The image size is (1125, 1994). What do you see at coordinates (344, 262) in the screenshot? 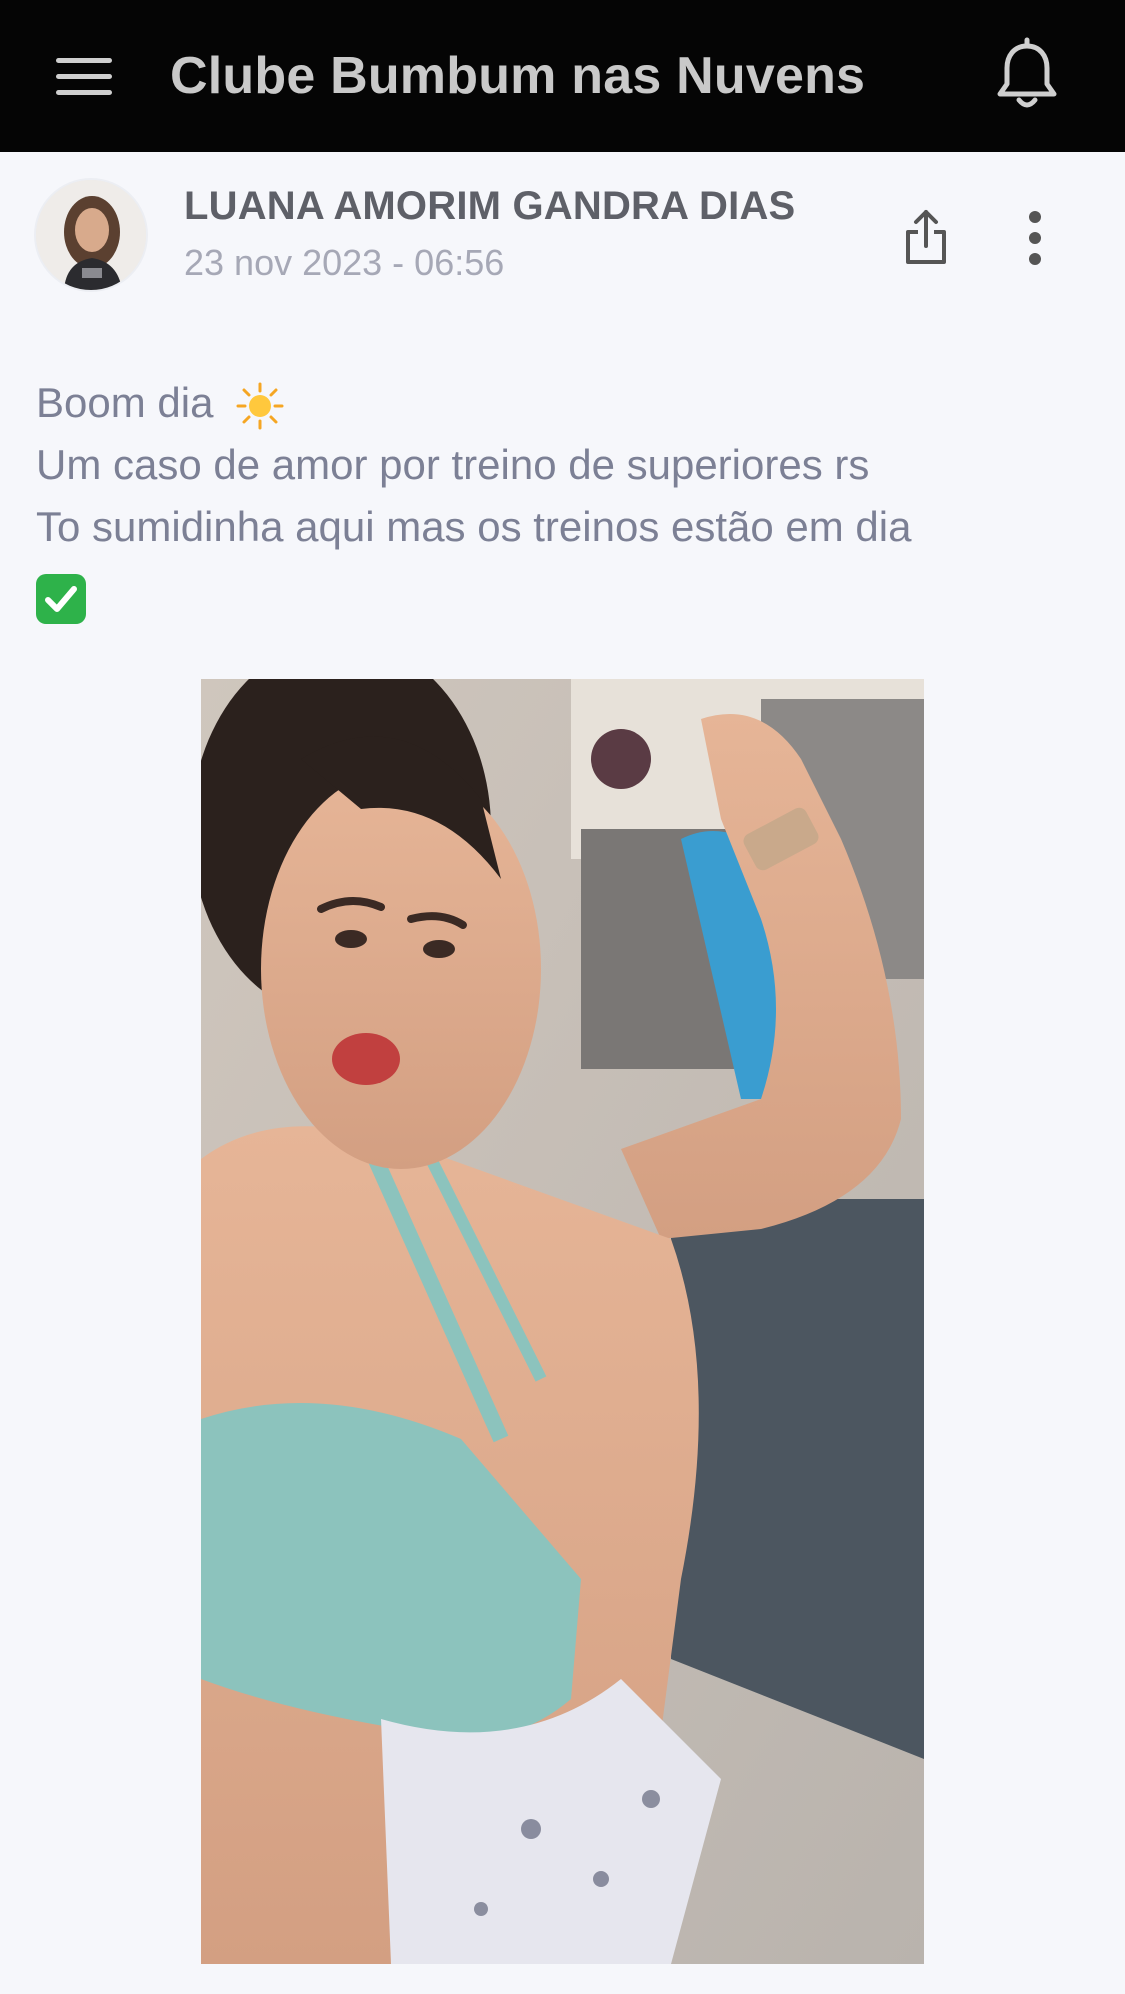
I see `post-date: 23 nov 2023 - 06:56` at bounding box center [344, 262].